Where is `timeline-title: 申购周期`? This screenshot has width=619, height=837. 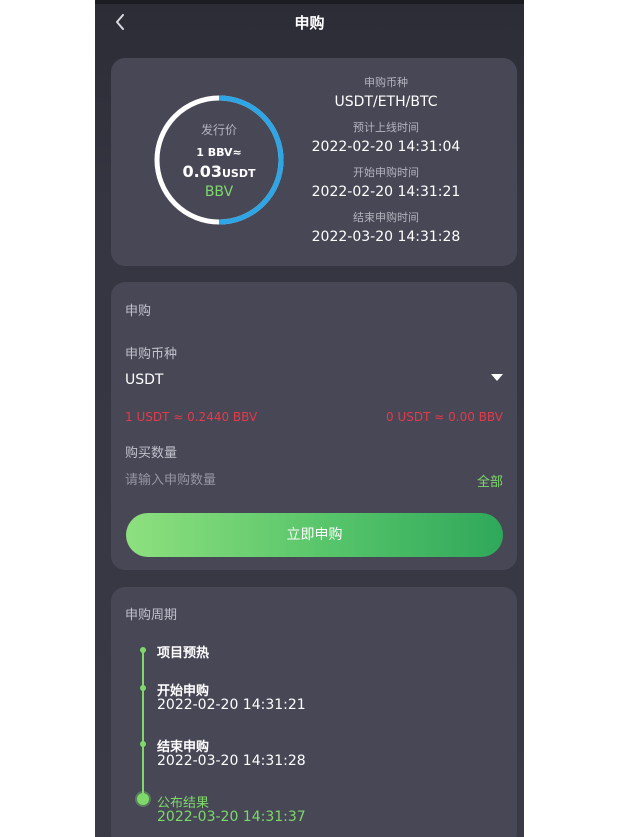
timeline-title: 申购周期 is located at coordinates (151, 615).